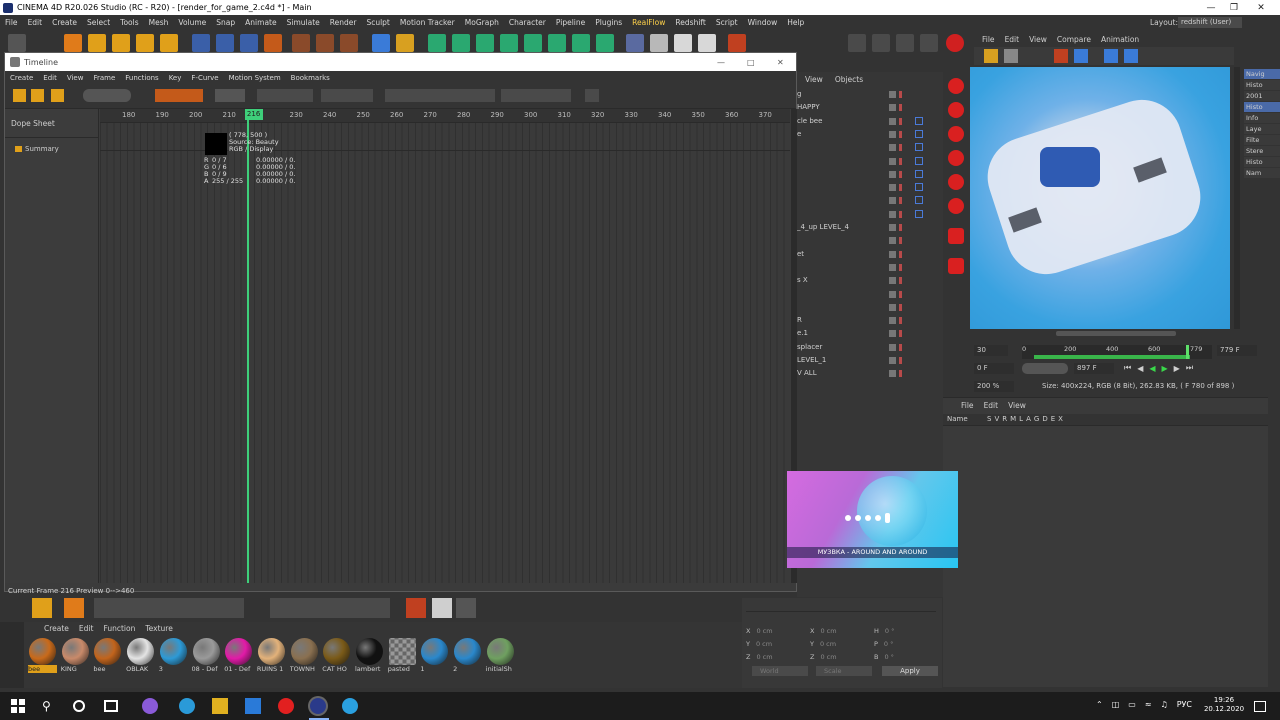 Image resolution: width=1280 pixels, height=720 pixels. What do you see at coordinates (255, 78) in the screenshot?
I see `timeline-menu-motion-system: Motion System` at bounding box center [255, 78].